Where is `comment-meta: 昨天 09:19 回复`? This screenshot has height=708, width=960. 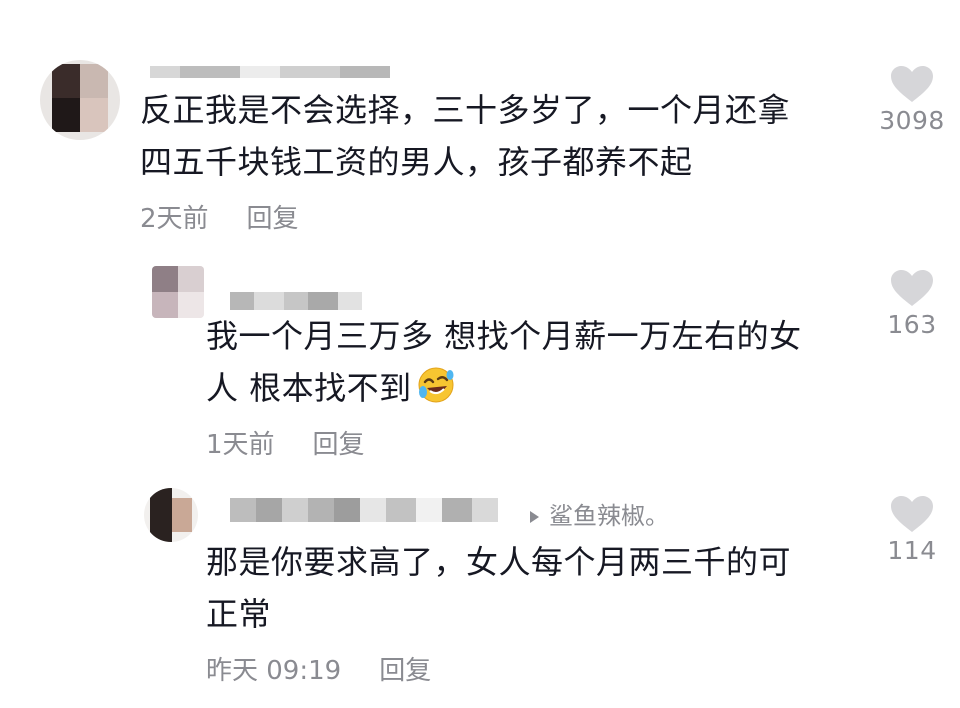 comment-meta: 昨天 09:19 回复 is located at coordinates (318, 668).